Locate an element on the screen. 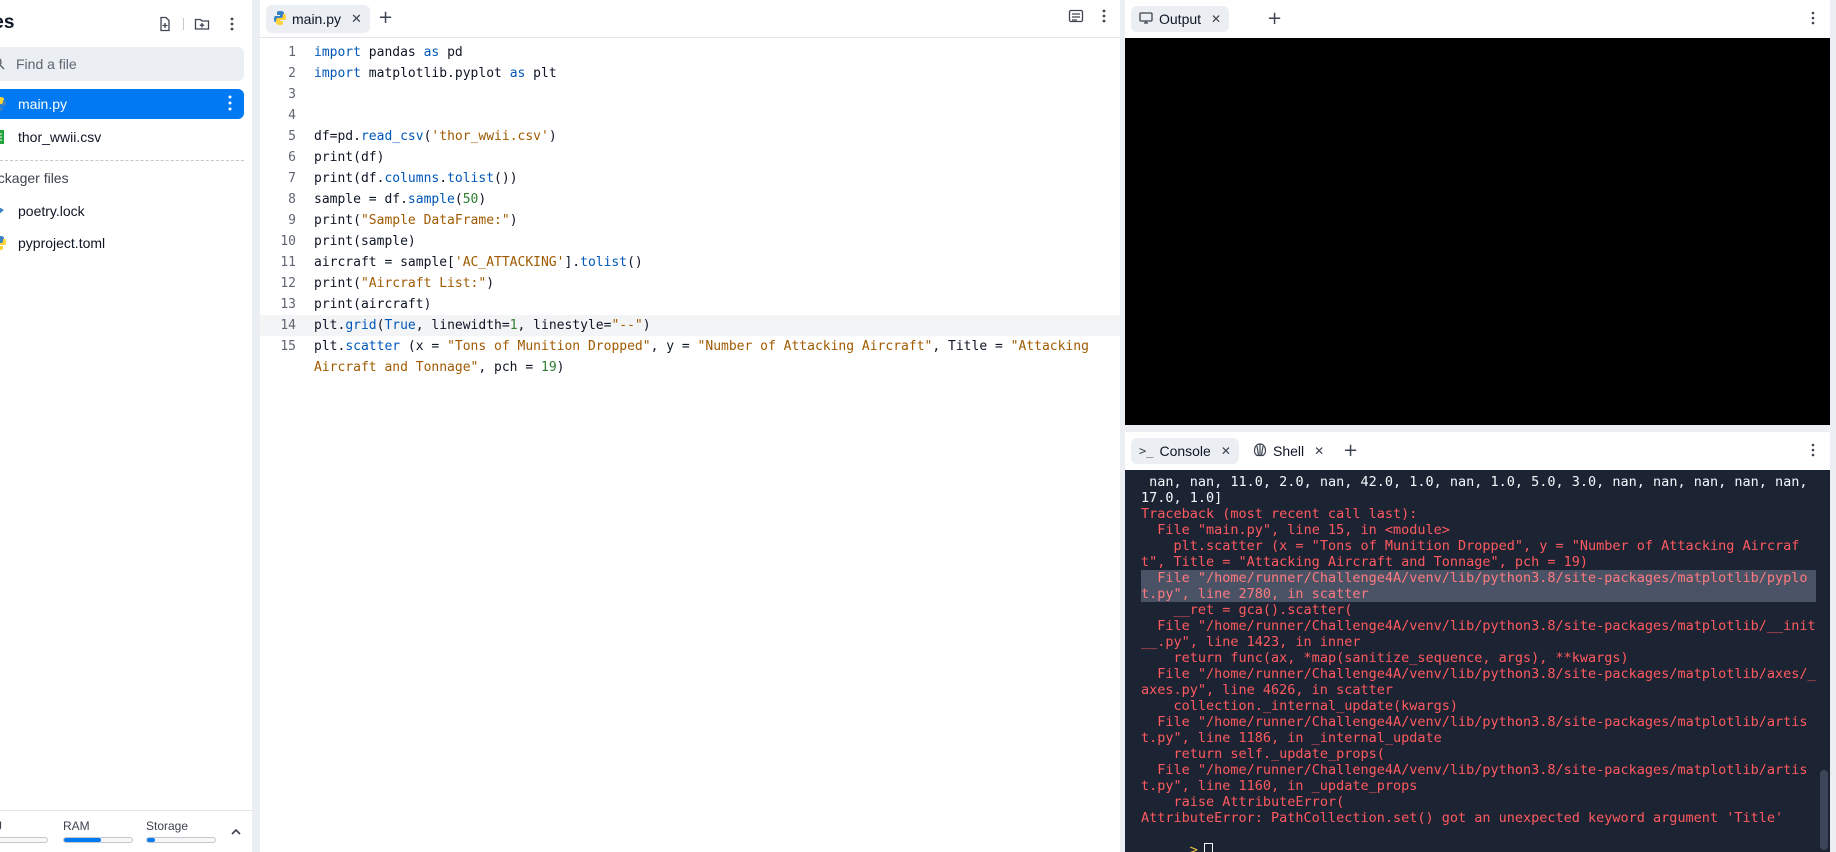  console-line: collection._internal_update(kwargs) is located at coordinates (1299, 706).